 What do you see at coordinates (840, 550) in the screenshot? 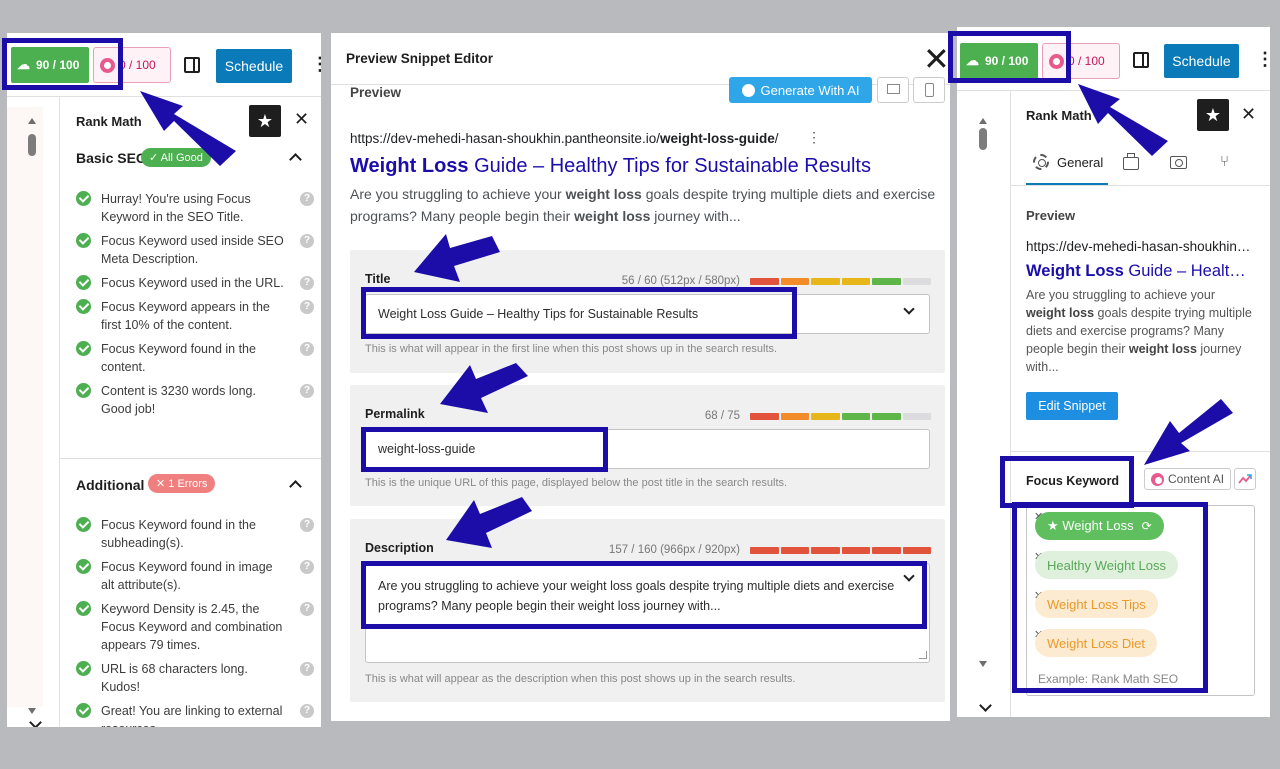
I see `description-length-meter` at bounding box center [840, 550].